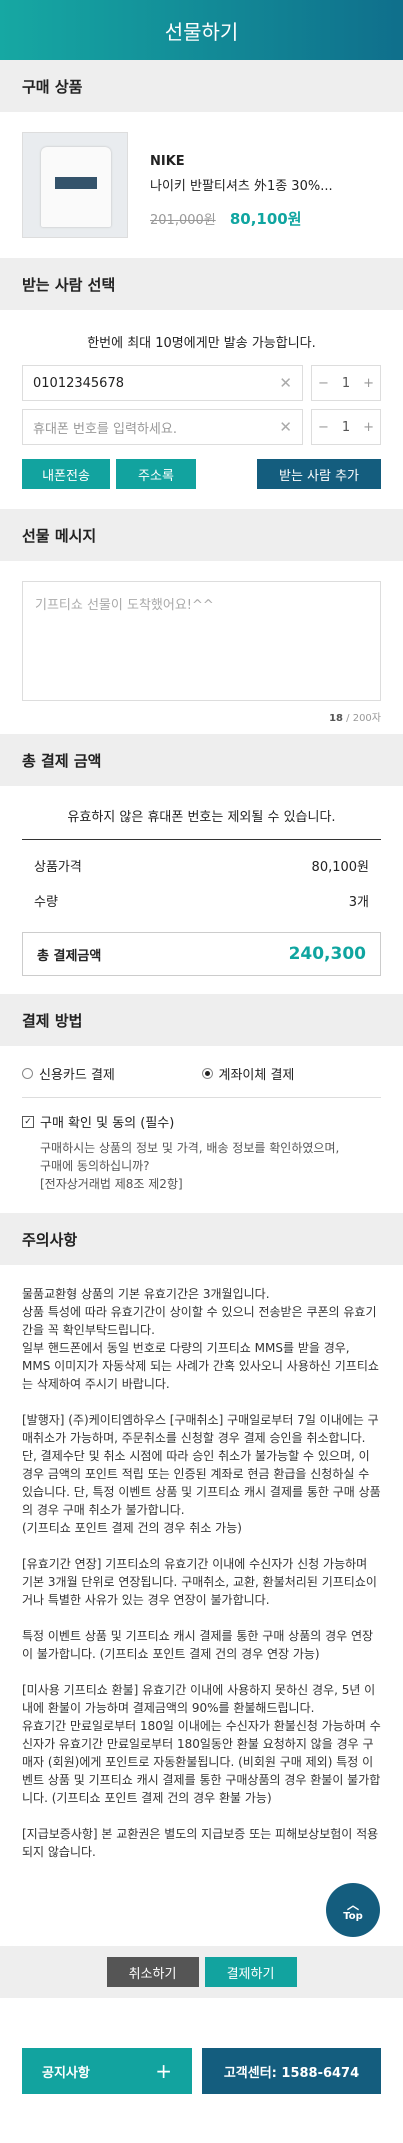  I want to click on footer: 공지사항 + 고객센터: 1588-6474, so click(201, 2071).